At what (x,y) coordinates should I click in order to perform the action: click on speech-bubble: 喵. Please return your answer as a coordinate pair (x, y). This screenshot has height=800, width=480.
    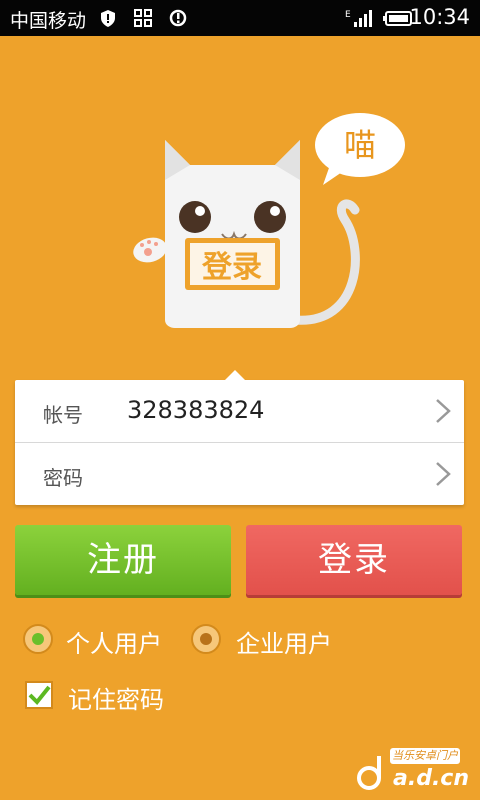
    Looking at the image, I should click on (360, 149).